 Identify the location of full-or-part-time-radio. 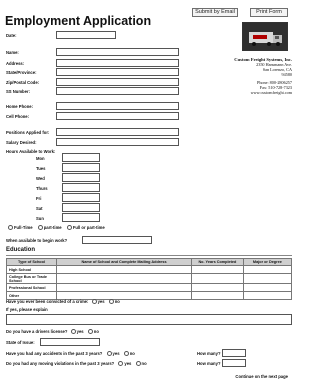
(69, 228).